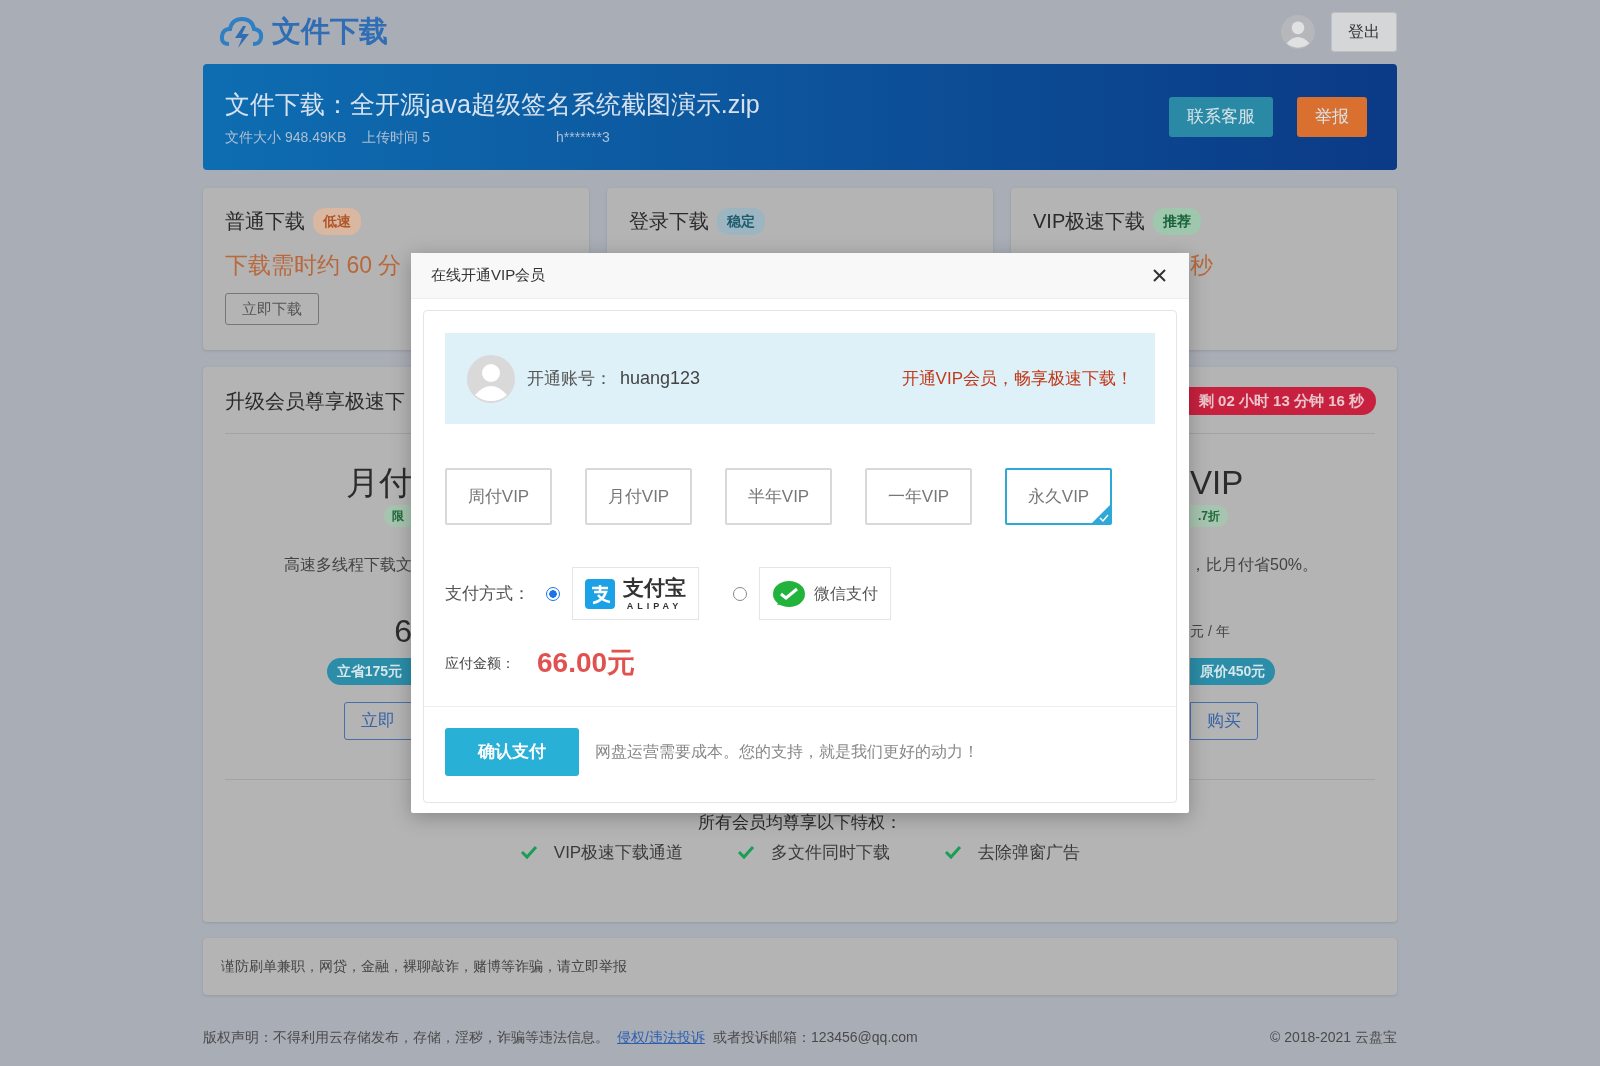 The image size is (1600, 1066). I want to click on plan-option: 一年VIP, so click(918, 496).